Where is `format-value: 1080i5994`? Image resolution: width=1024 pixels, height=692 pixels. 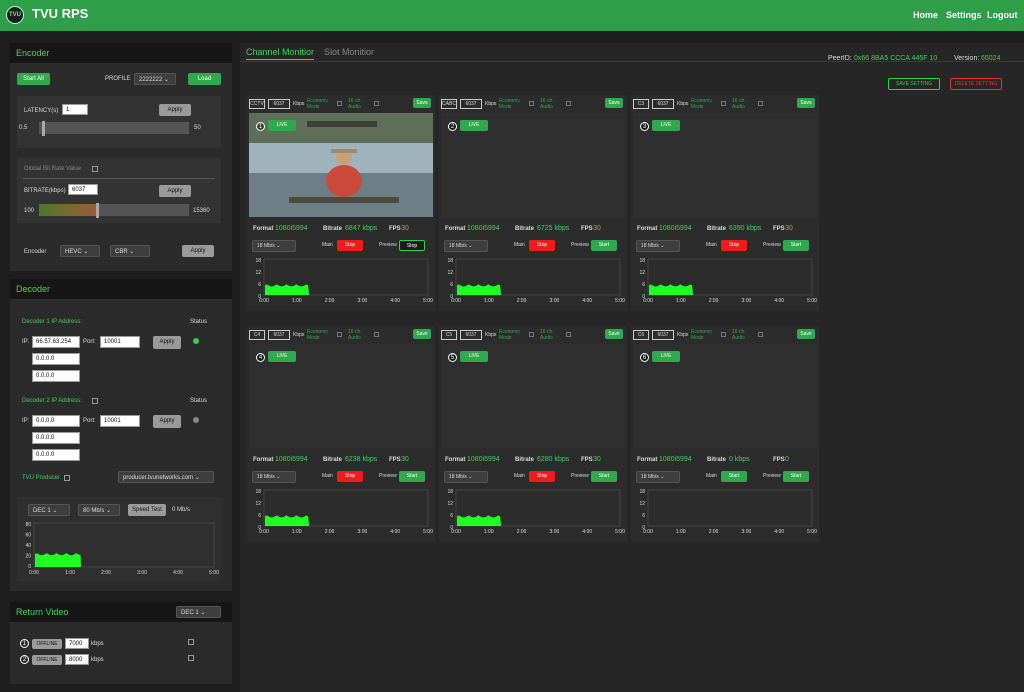
format-value: 1080i5994 is located at coordinates (675, 228).